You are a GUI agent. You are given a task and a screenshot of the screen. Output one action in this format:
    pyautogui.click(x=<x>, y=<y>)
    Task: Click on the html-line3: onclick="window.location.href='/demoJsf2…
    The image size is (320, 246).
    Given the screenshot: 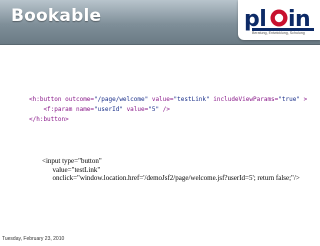 What is the action you would take?
    pyautogui.click(x=171, y=178)
    